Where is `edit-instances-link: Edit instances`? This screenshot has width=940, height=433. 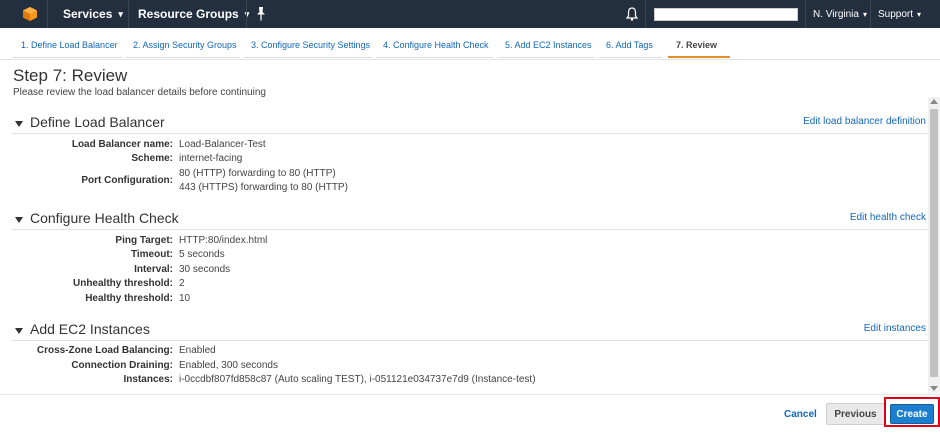
edit-instances-link: Edit instances is located at coordinates (895, 328).